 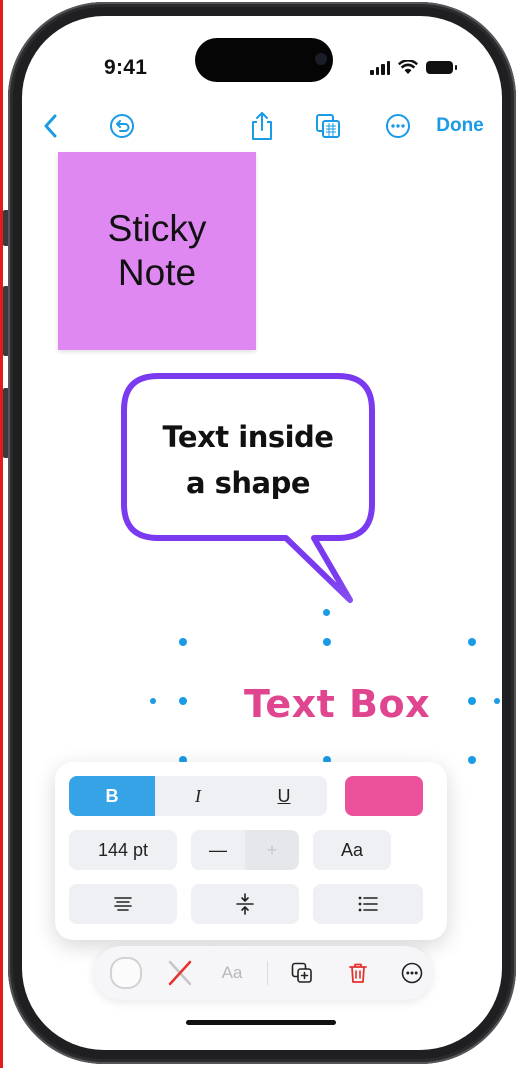 What do you see at coordinates (326, 612) in the screenshot?
I see `rotate-handle` at bounding box center [326, 612].